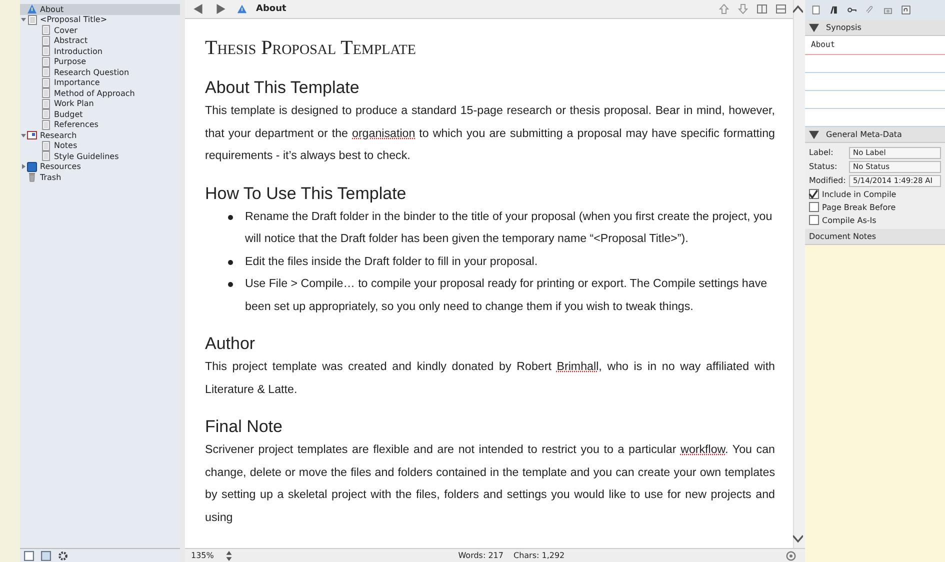 The width and height of the screenshot is (945, 562). I want to click on binder-item: Trash, so click(100, 177).